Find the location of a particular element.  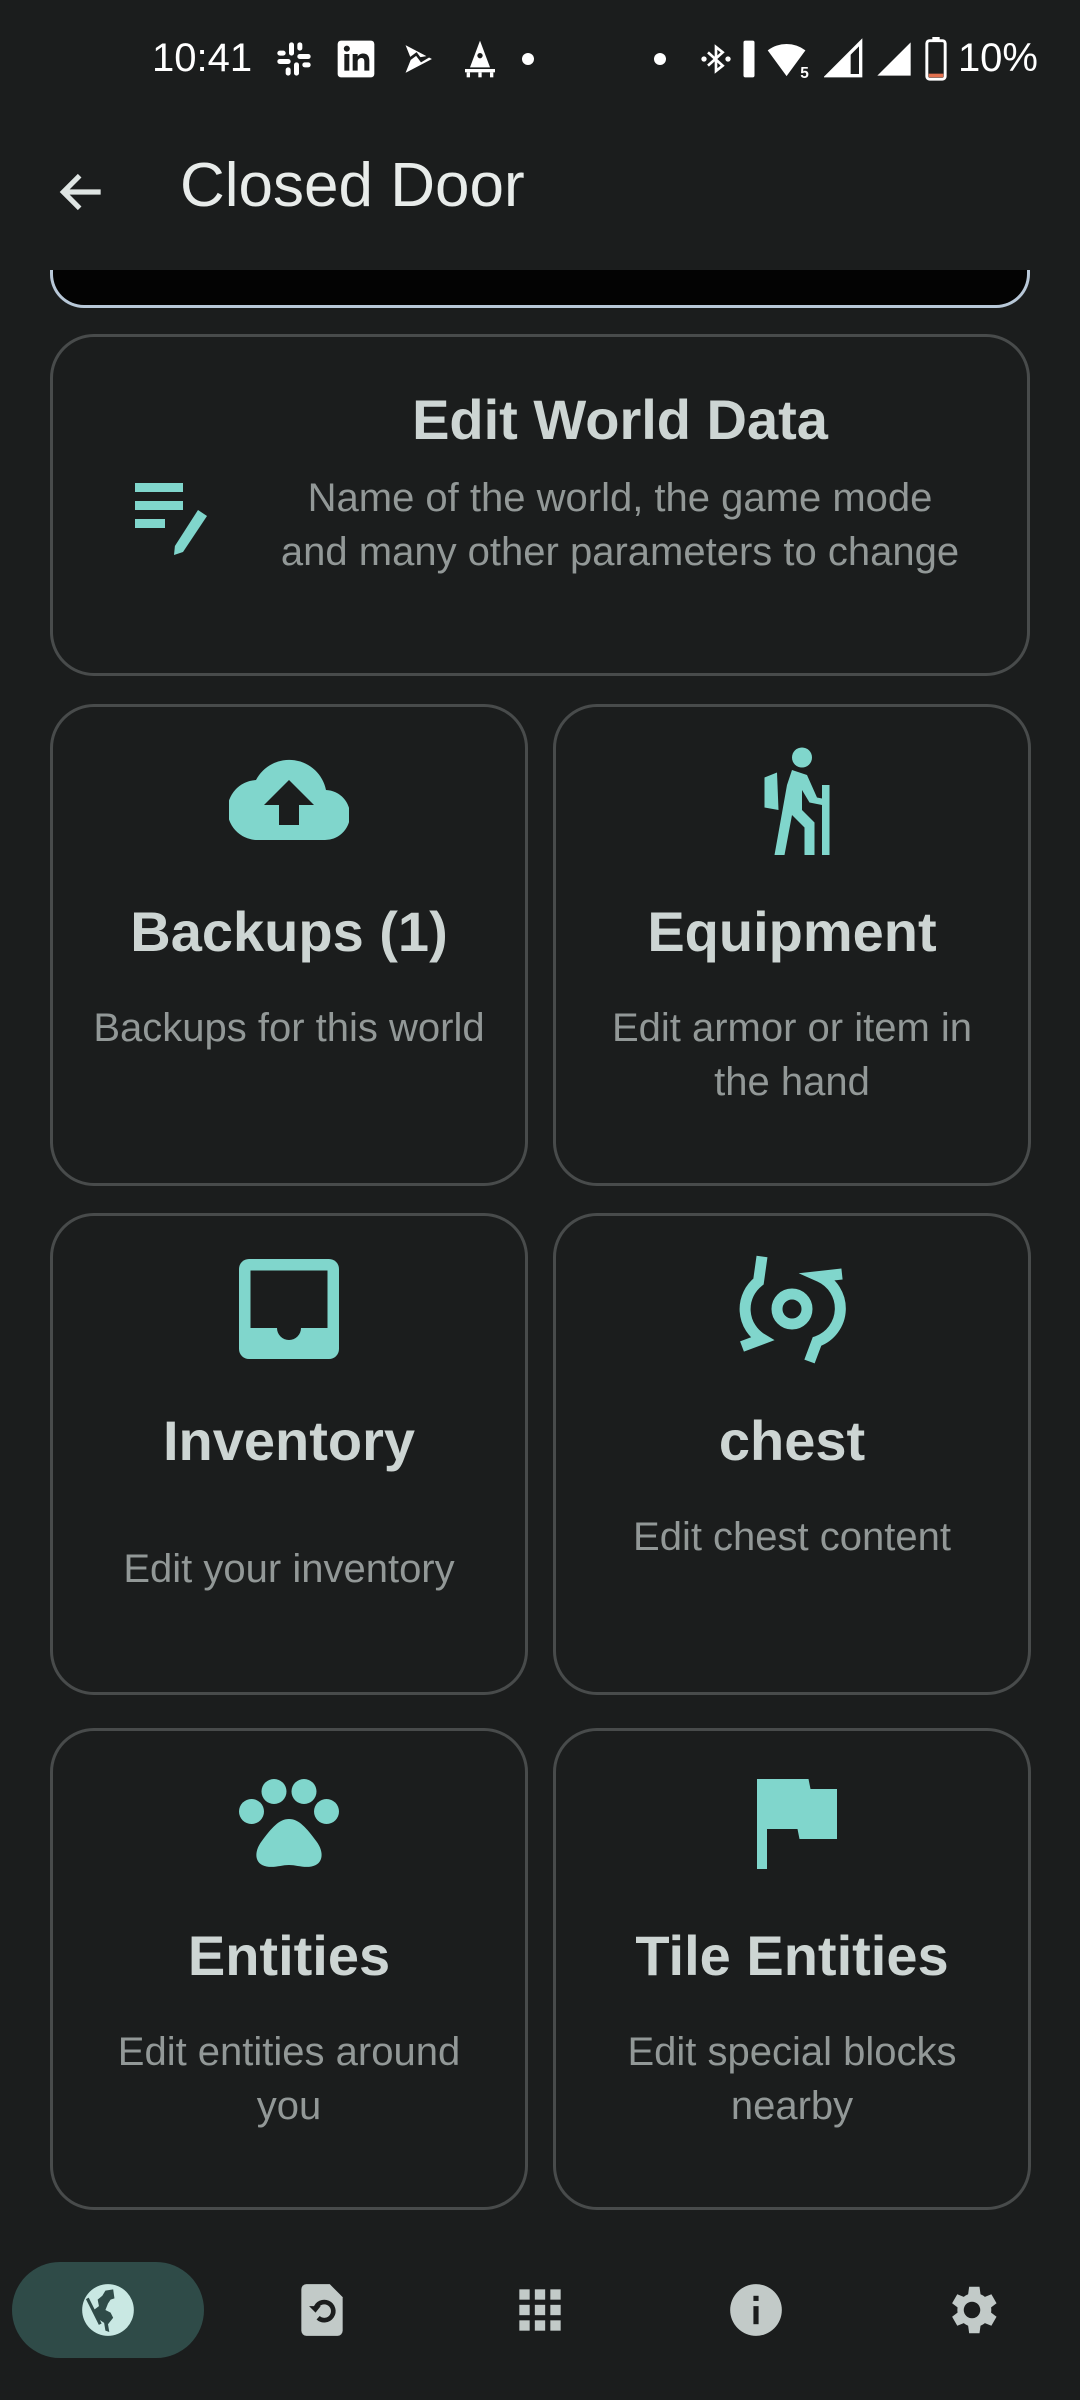

card-title: Tile Entities is located at coordinates (792, 1955).